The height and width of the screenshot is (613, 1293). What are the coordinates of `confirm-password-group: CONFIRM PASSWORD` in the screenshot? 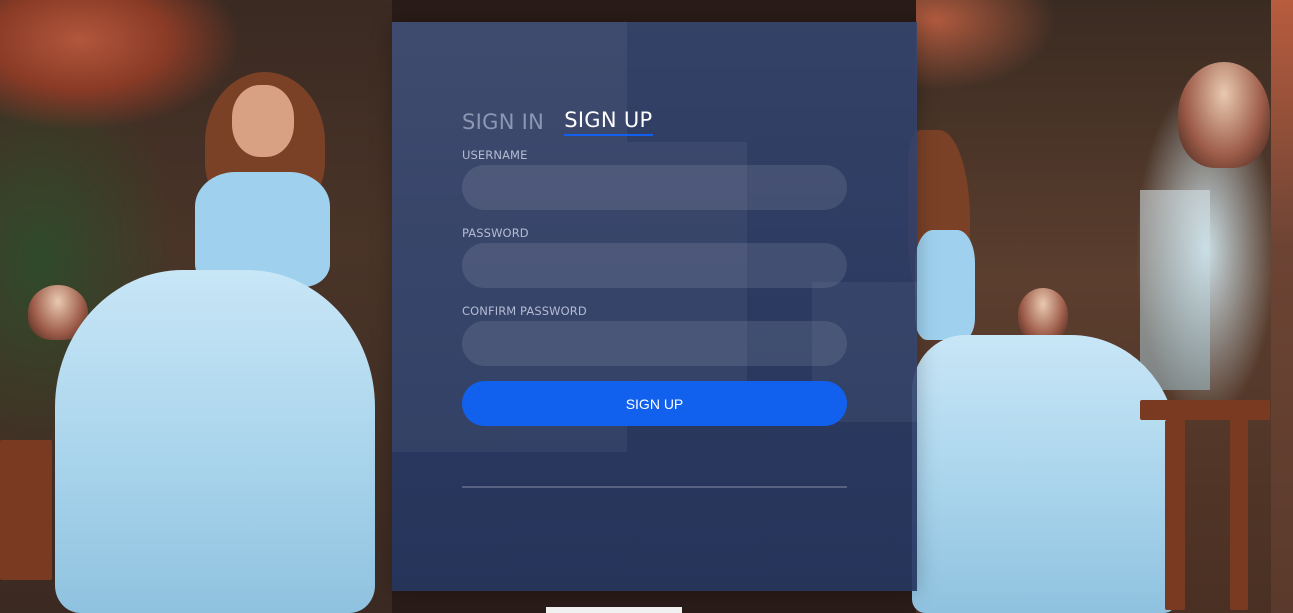 It's located at (654, 335).